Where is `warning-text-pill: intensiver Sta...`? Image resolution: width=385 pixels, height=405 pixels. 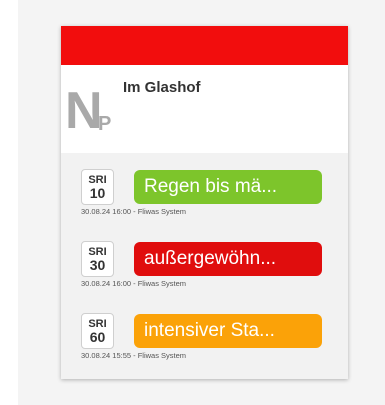
warning-text-pill: intensiver Sta... is located at coordinates (228, 331).